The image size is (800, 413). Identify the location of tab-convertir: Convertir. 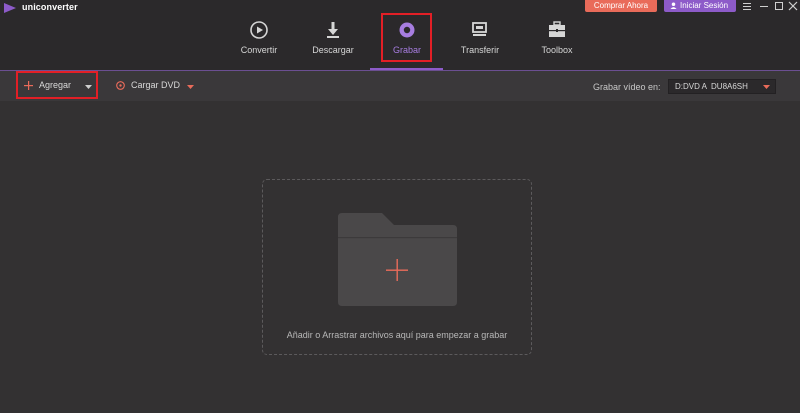
(259, 38).